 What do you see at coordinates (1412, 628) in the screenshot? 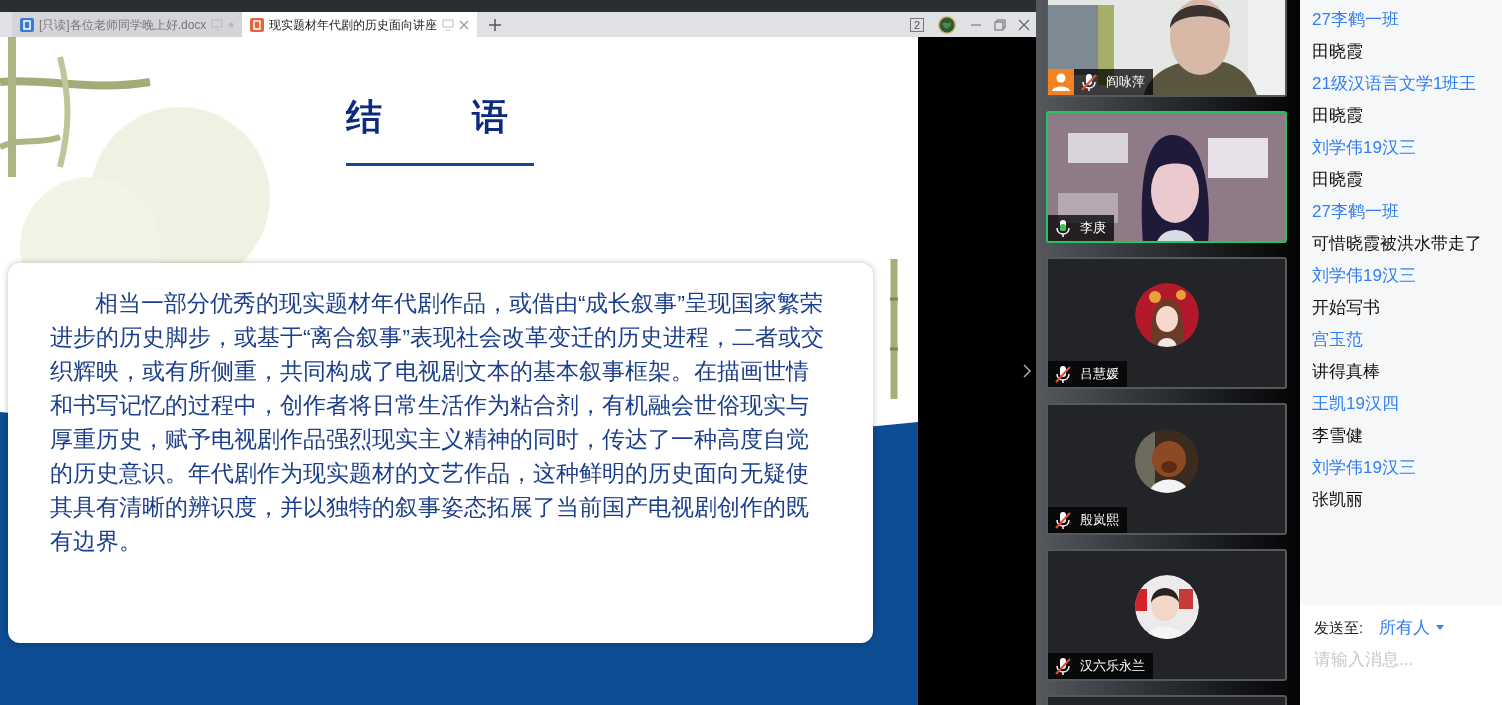
I see `recipient-dropdown: 所有人` at bounding box center [1412, 628].